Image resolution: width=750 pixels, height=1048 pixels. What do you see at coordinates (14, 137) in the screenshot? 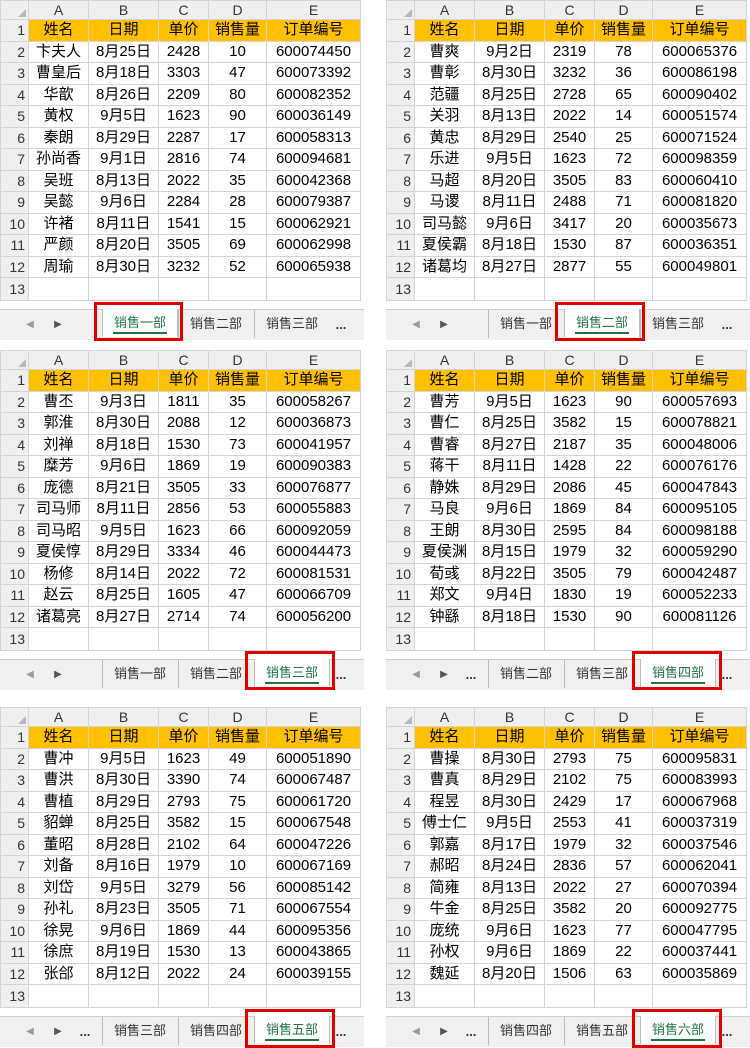
I see `row-number: 6` at bounding box center [14, 137].